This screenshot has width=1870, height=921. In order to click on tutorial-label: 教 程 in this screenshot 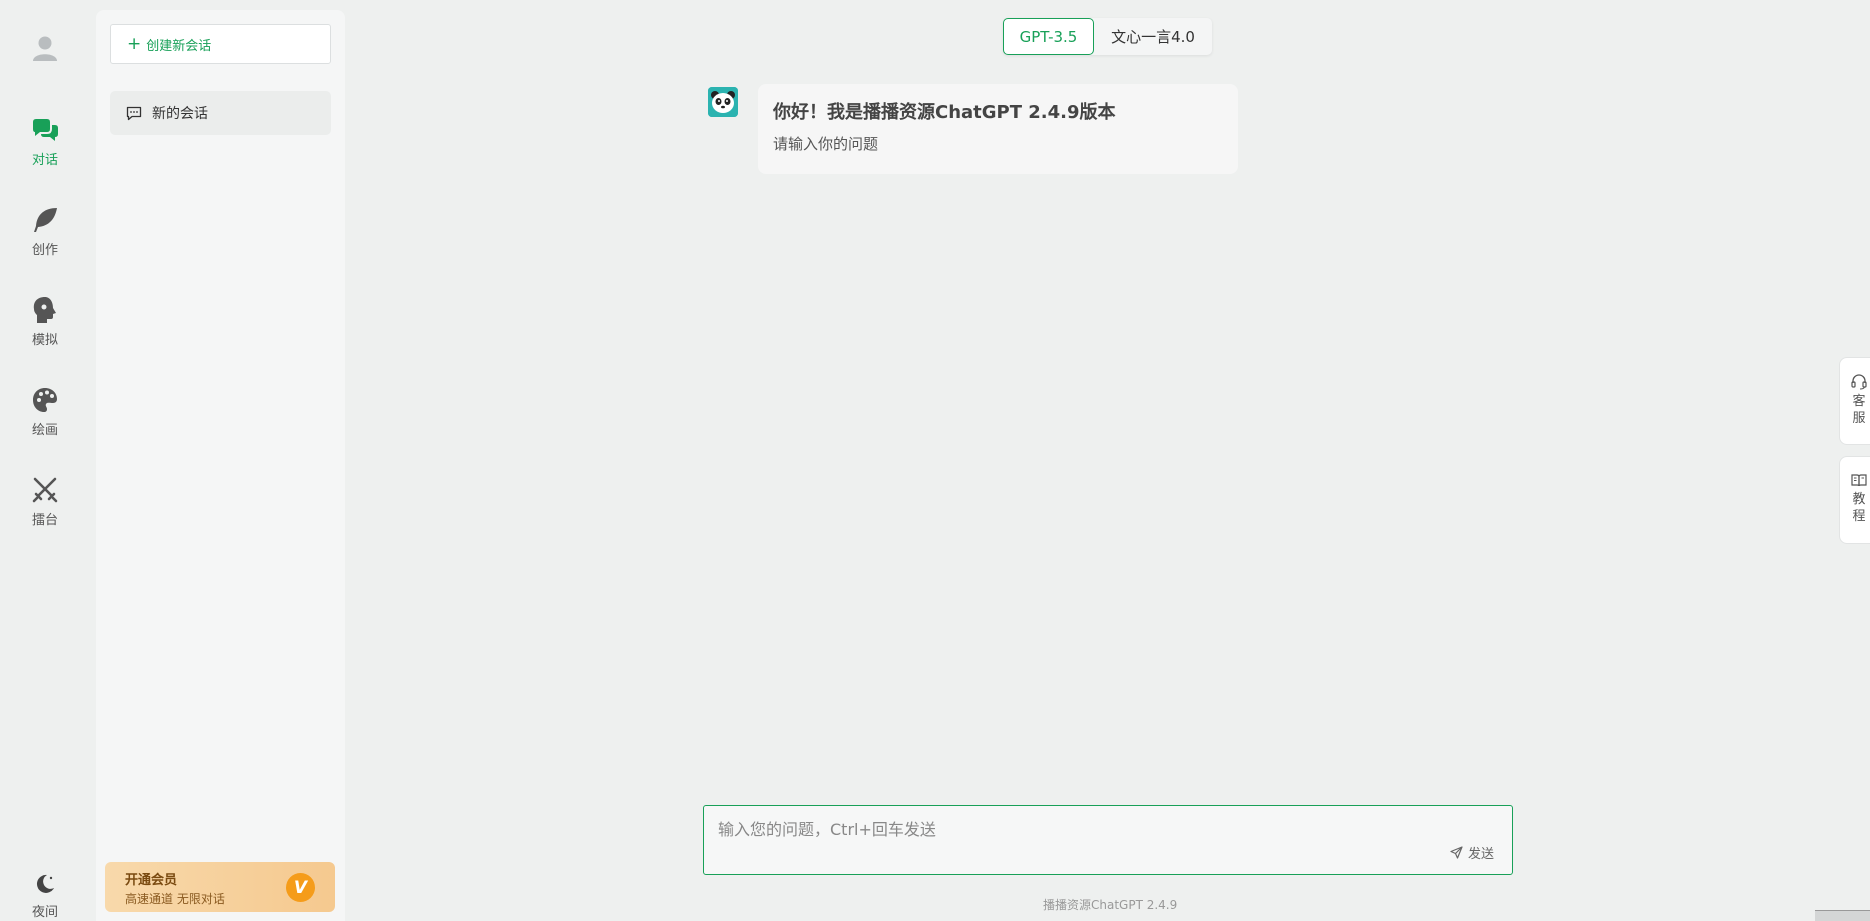, I will do `click(1859, 508)`.